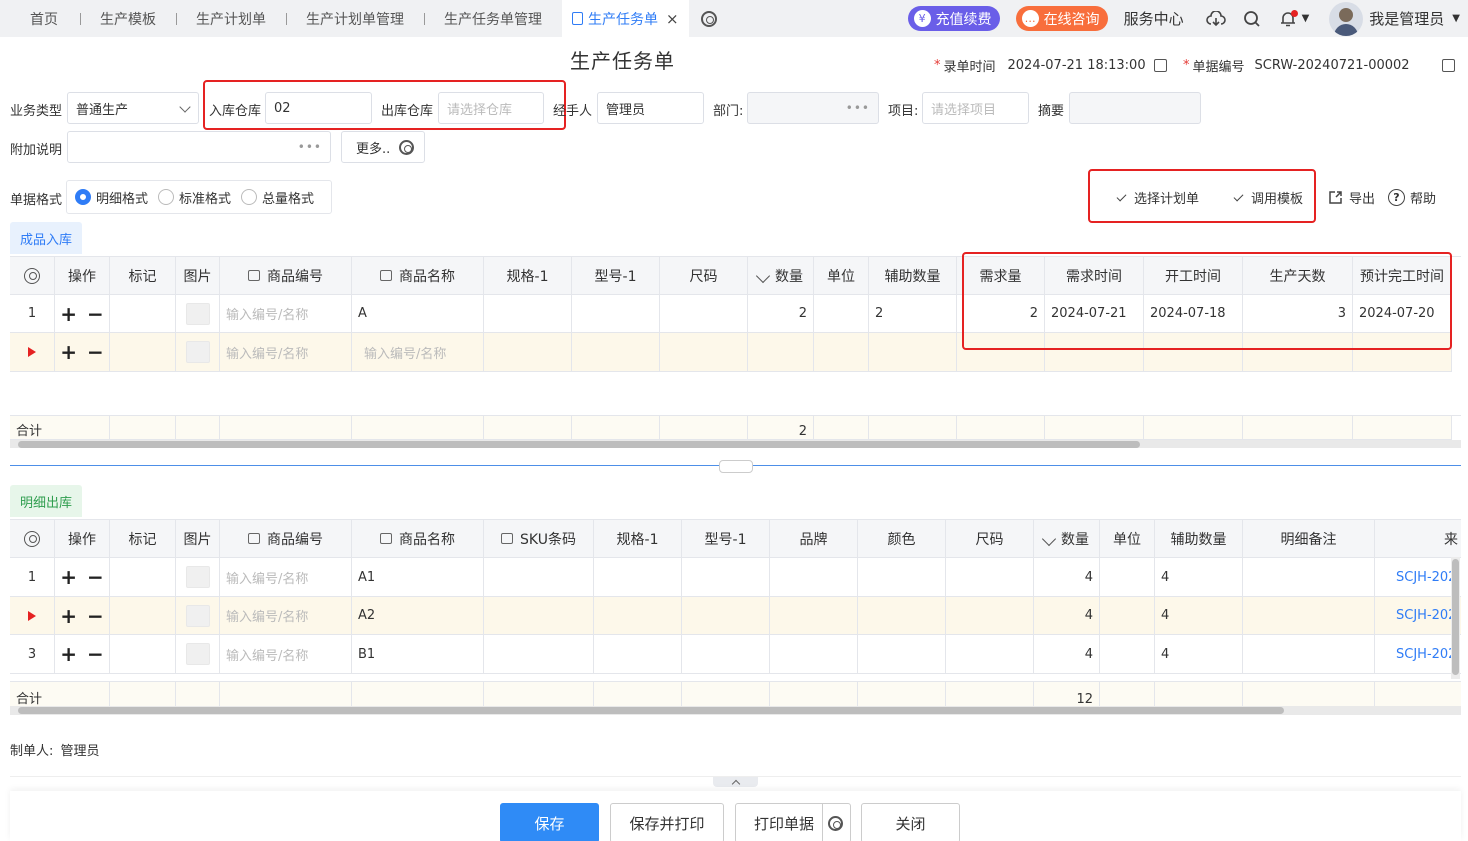  I want to click on product-name-cell: A2, so click(418, 616).